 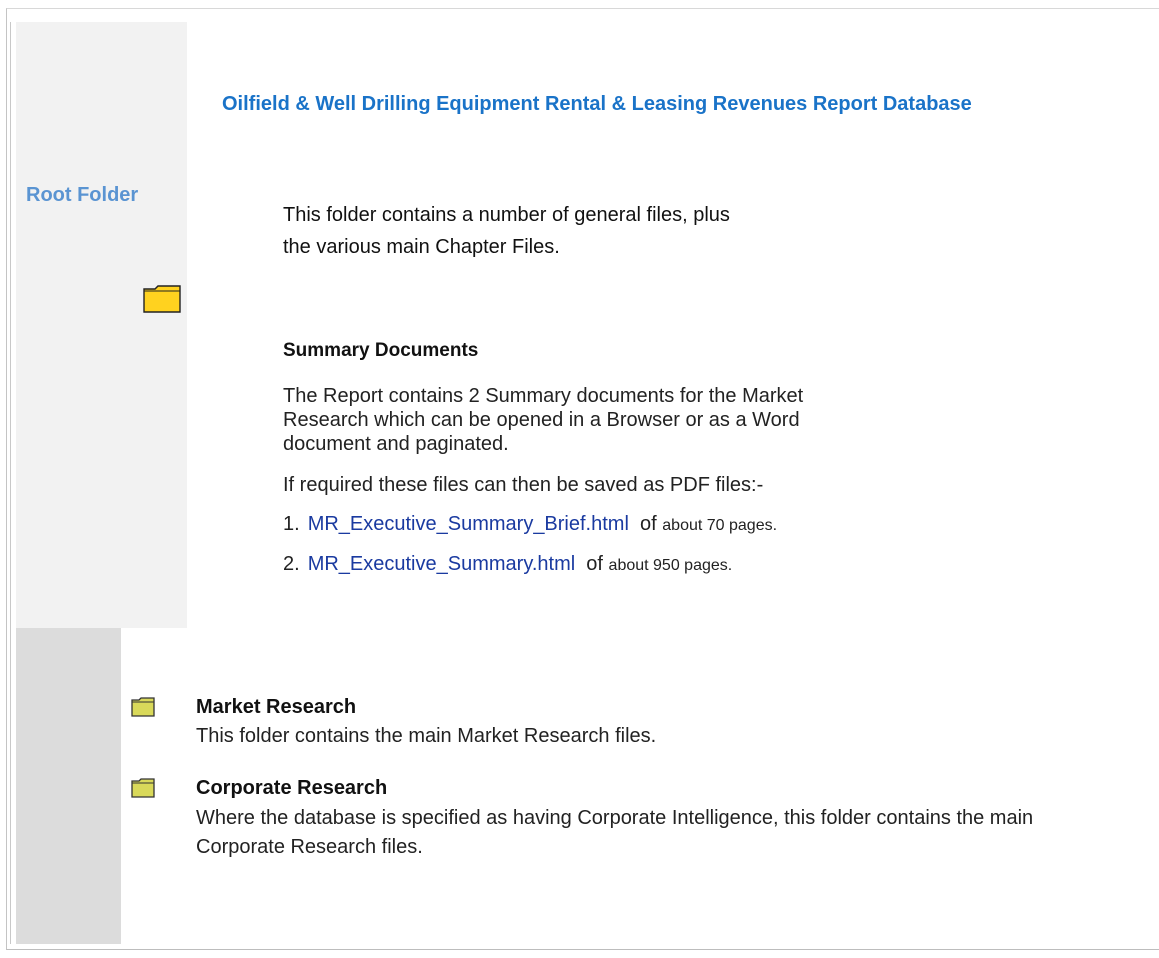 What do you see at coordinates (670, 565) in the screenshot?
I see `page-count: about 950 pages.` at bounding box center [670, 565].